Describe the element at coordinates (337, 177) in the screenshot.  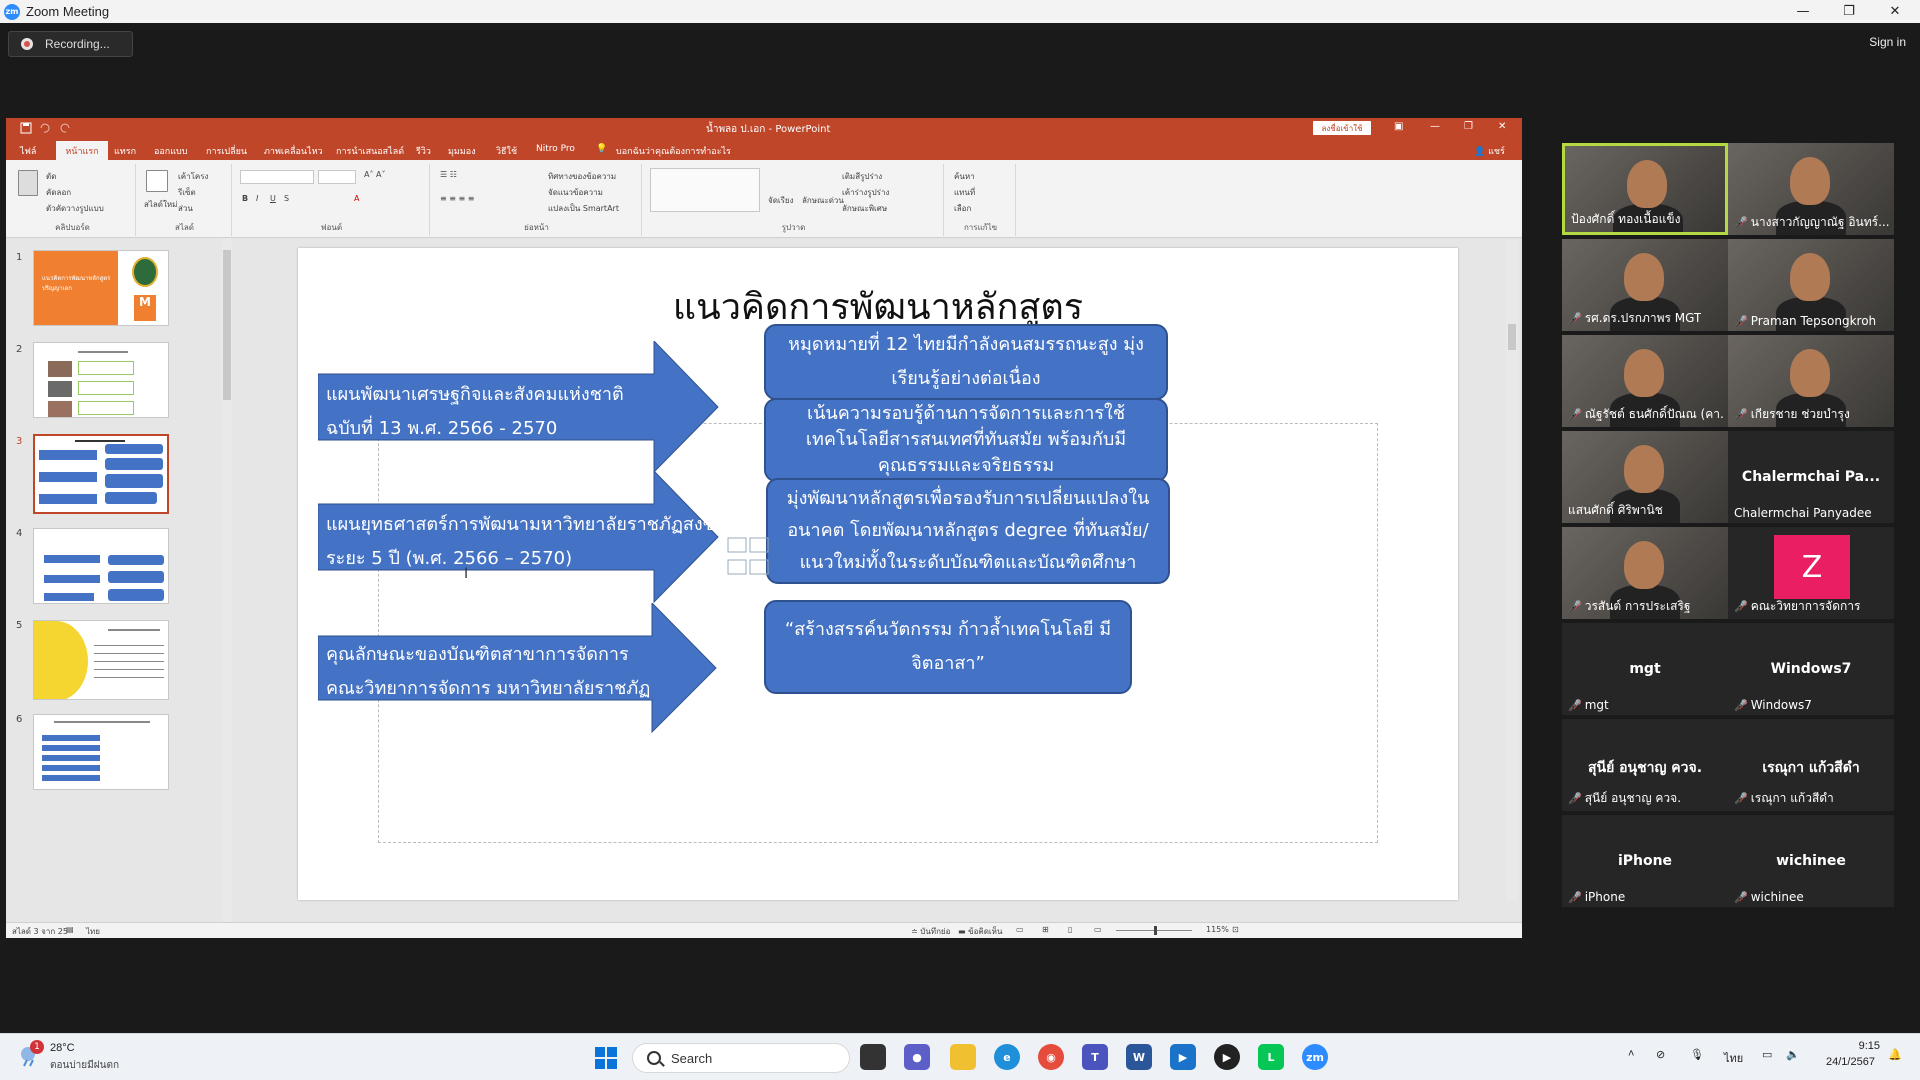
I see `font-size-select` at that location.